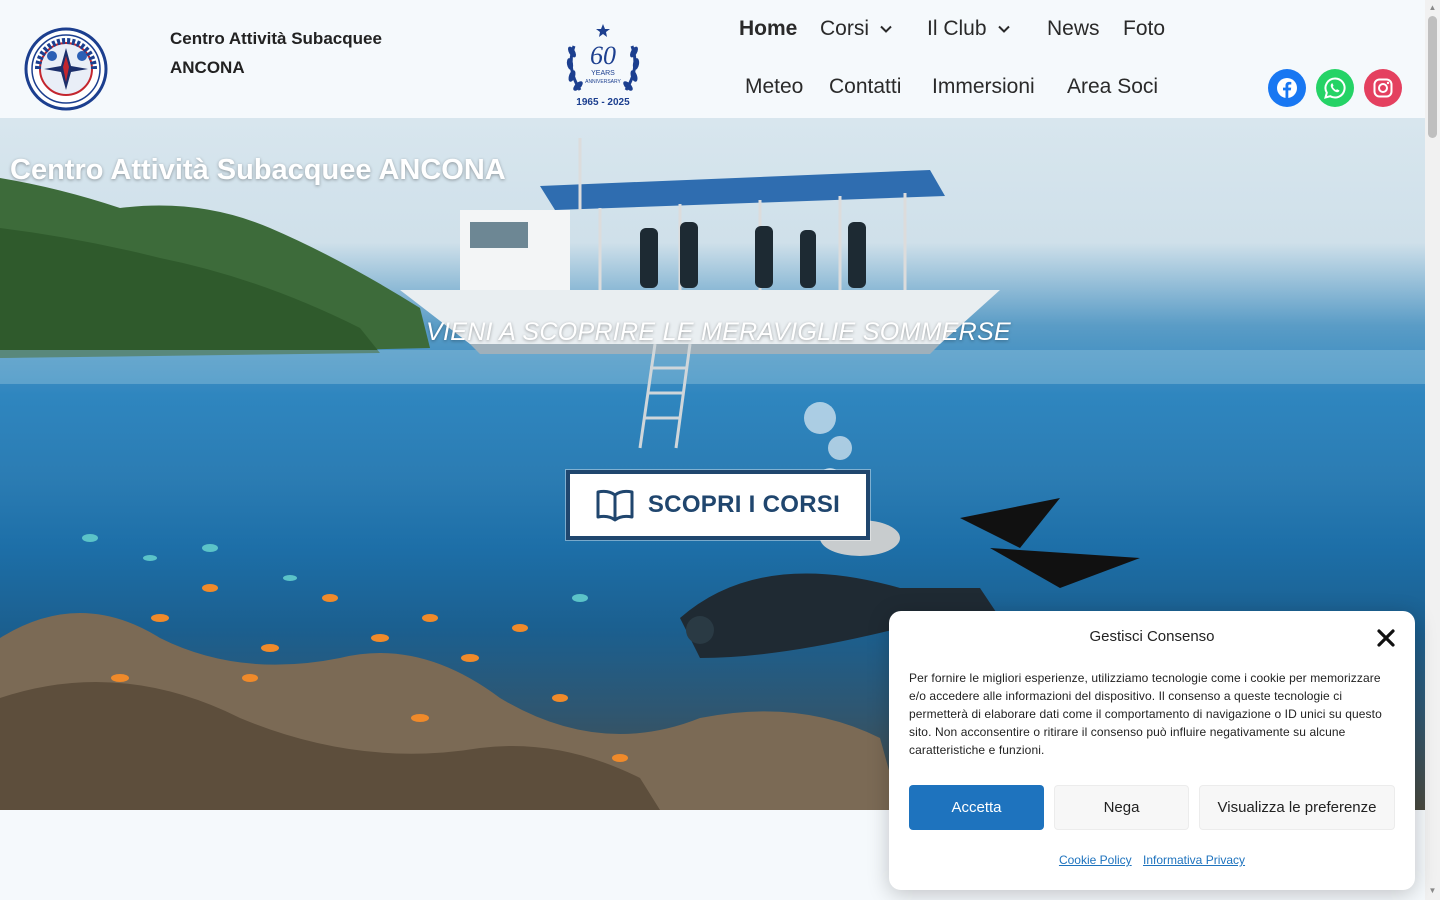 The width and height of the screenshot is (1440, 900). Describe the element at coordinates (603, 82) in the screenshot. I see `anniversary-word: ANNIVERSARY` at that location.